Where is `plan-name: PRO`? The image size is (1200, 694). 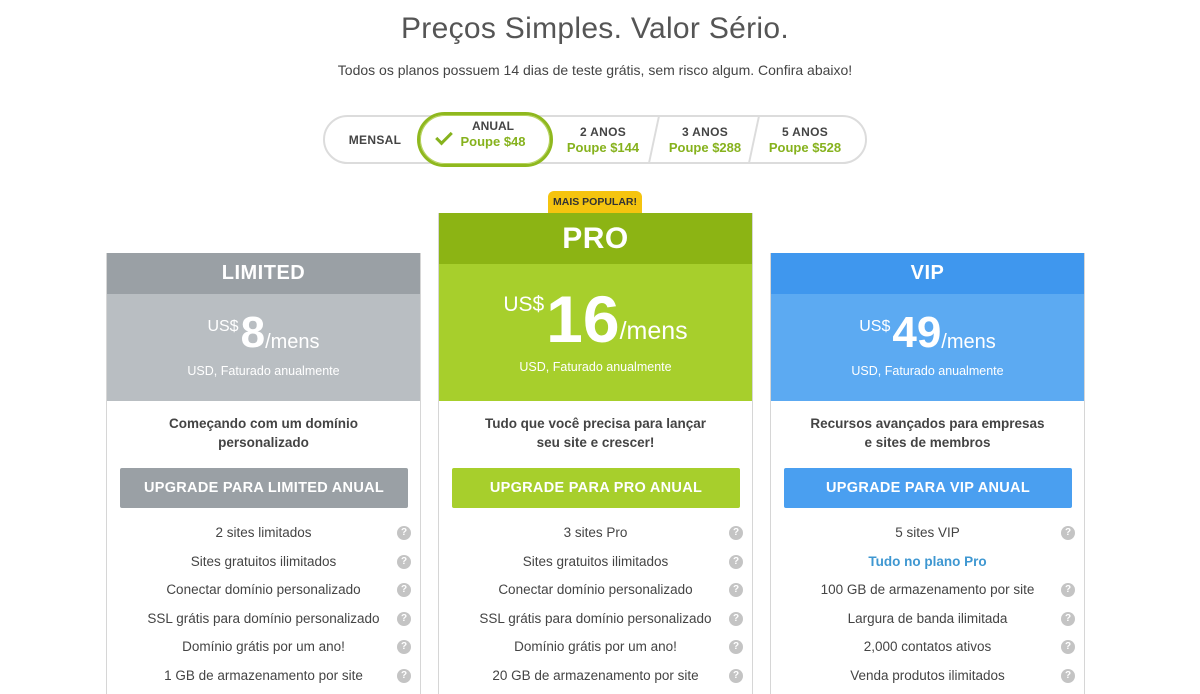
plan-name: PRO is located at coordinates (595, 238).